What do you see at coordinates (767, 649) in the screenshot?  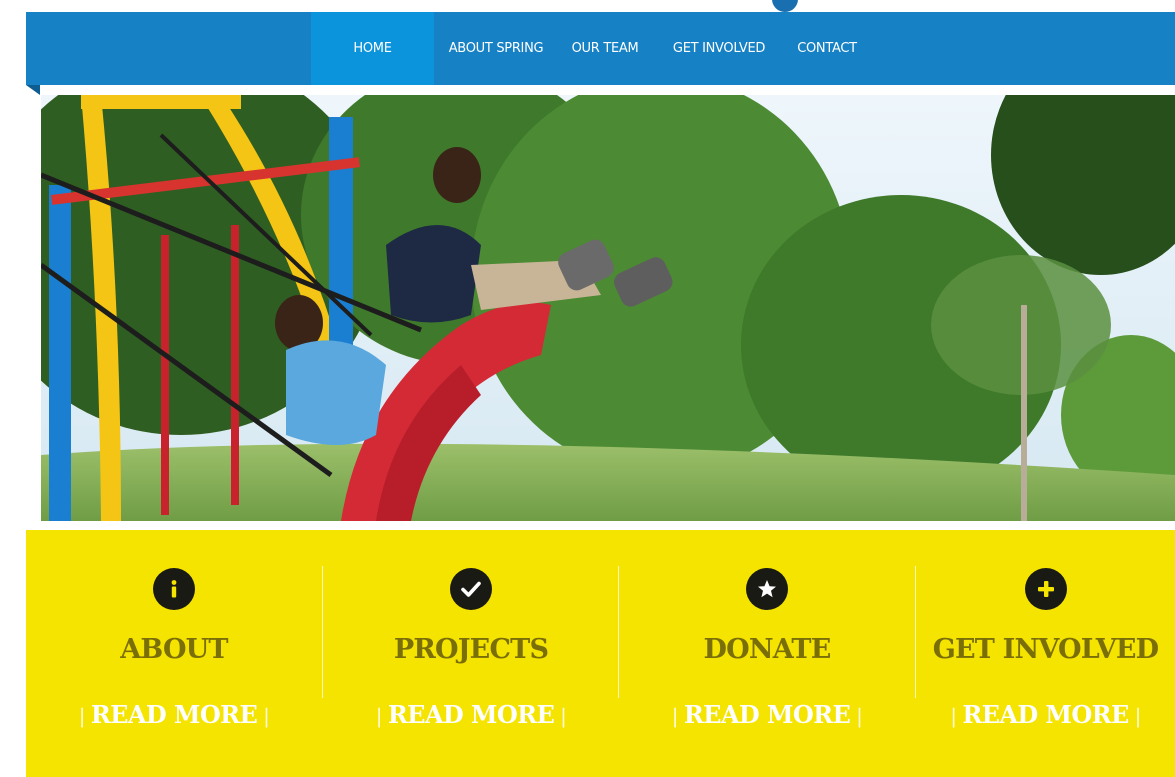 I see `feature-title: DONATE` at bounding box center [767, 649].